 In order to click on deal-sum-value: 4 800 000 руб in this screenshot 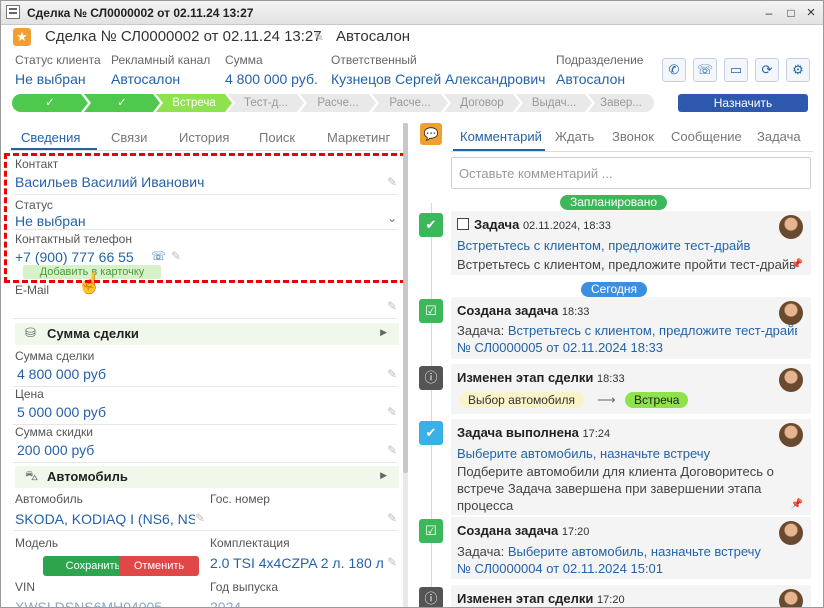, I will do `click(206, 374)`.